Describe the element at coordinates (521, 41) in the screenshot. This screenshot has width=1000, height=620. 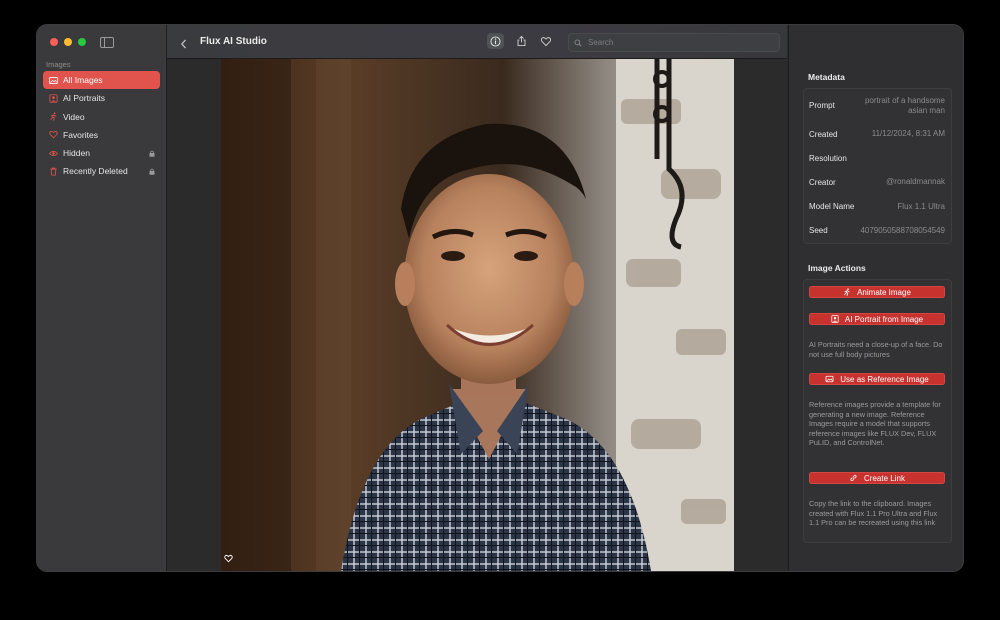
I see `share-icon` at that location.